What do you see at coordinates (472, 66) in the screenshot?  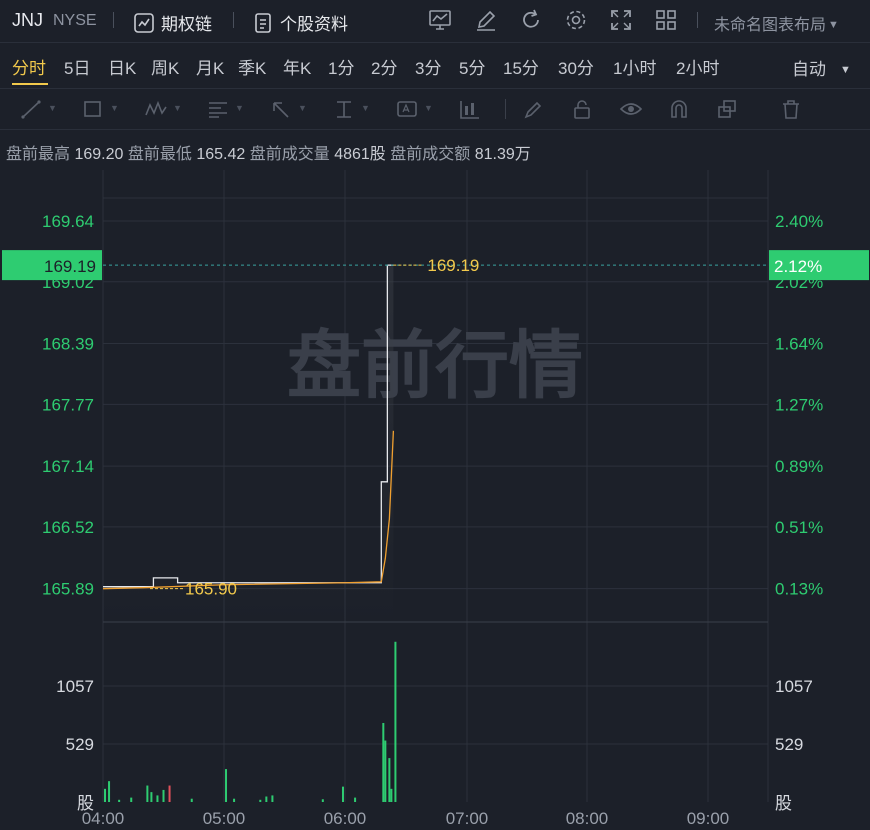 I see `tab-10: 5分` at bounding box center [472, 66].